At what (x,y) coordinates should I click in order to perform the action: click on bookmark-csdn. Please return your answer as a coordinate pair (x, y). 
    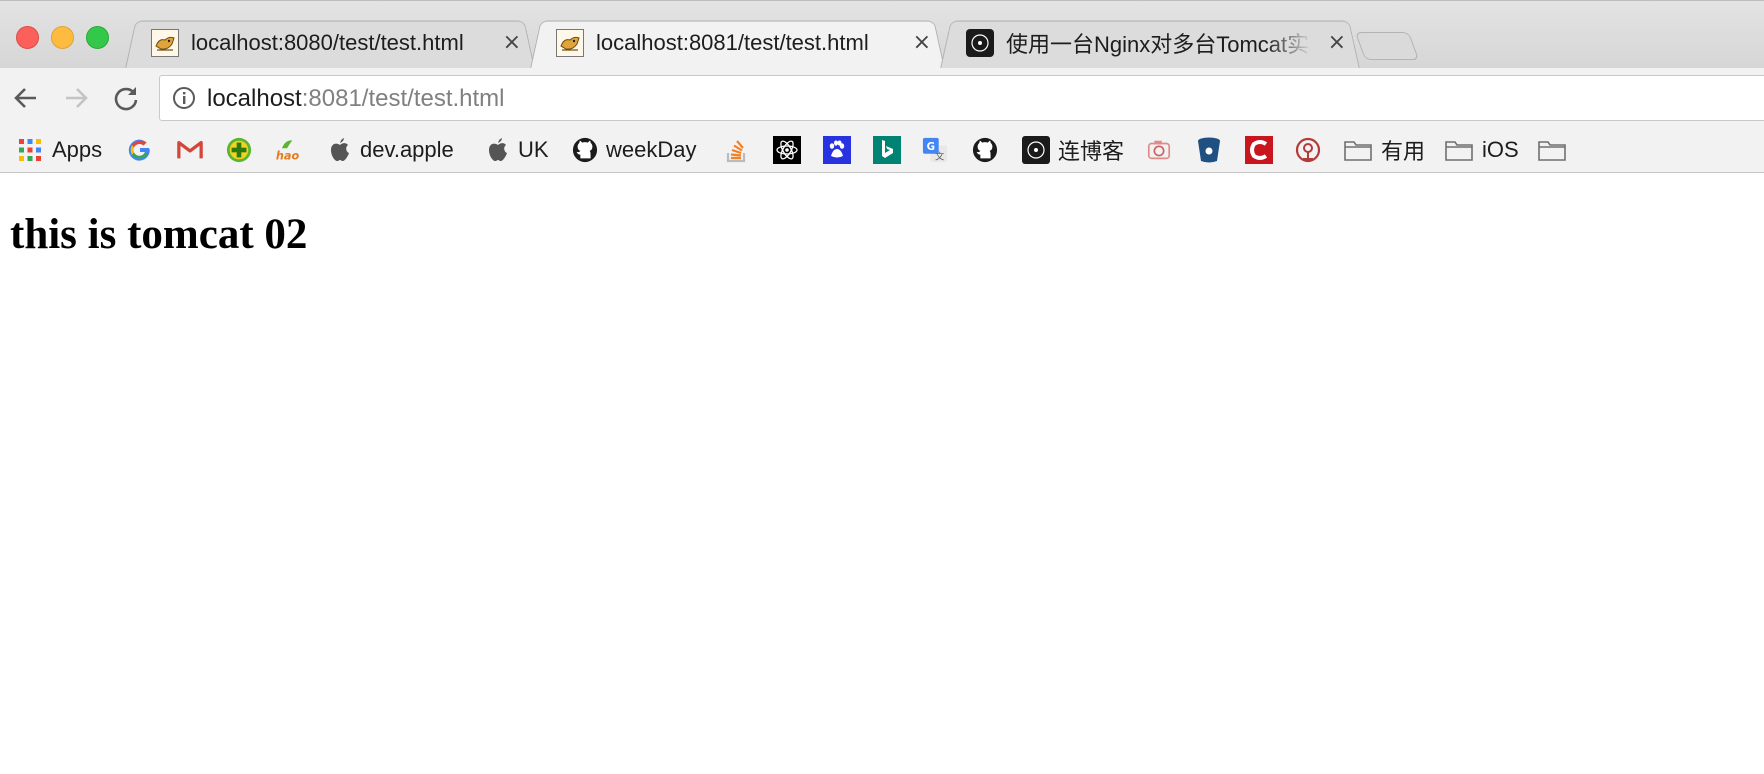
    Looking at the image, I should click on (1259, 150).